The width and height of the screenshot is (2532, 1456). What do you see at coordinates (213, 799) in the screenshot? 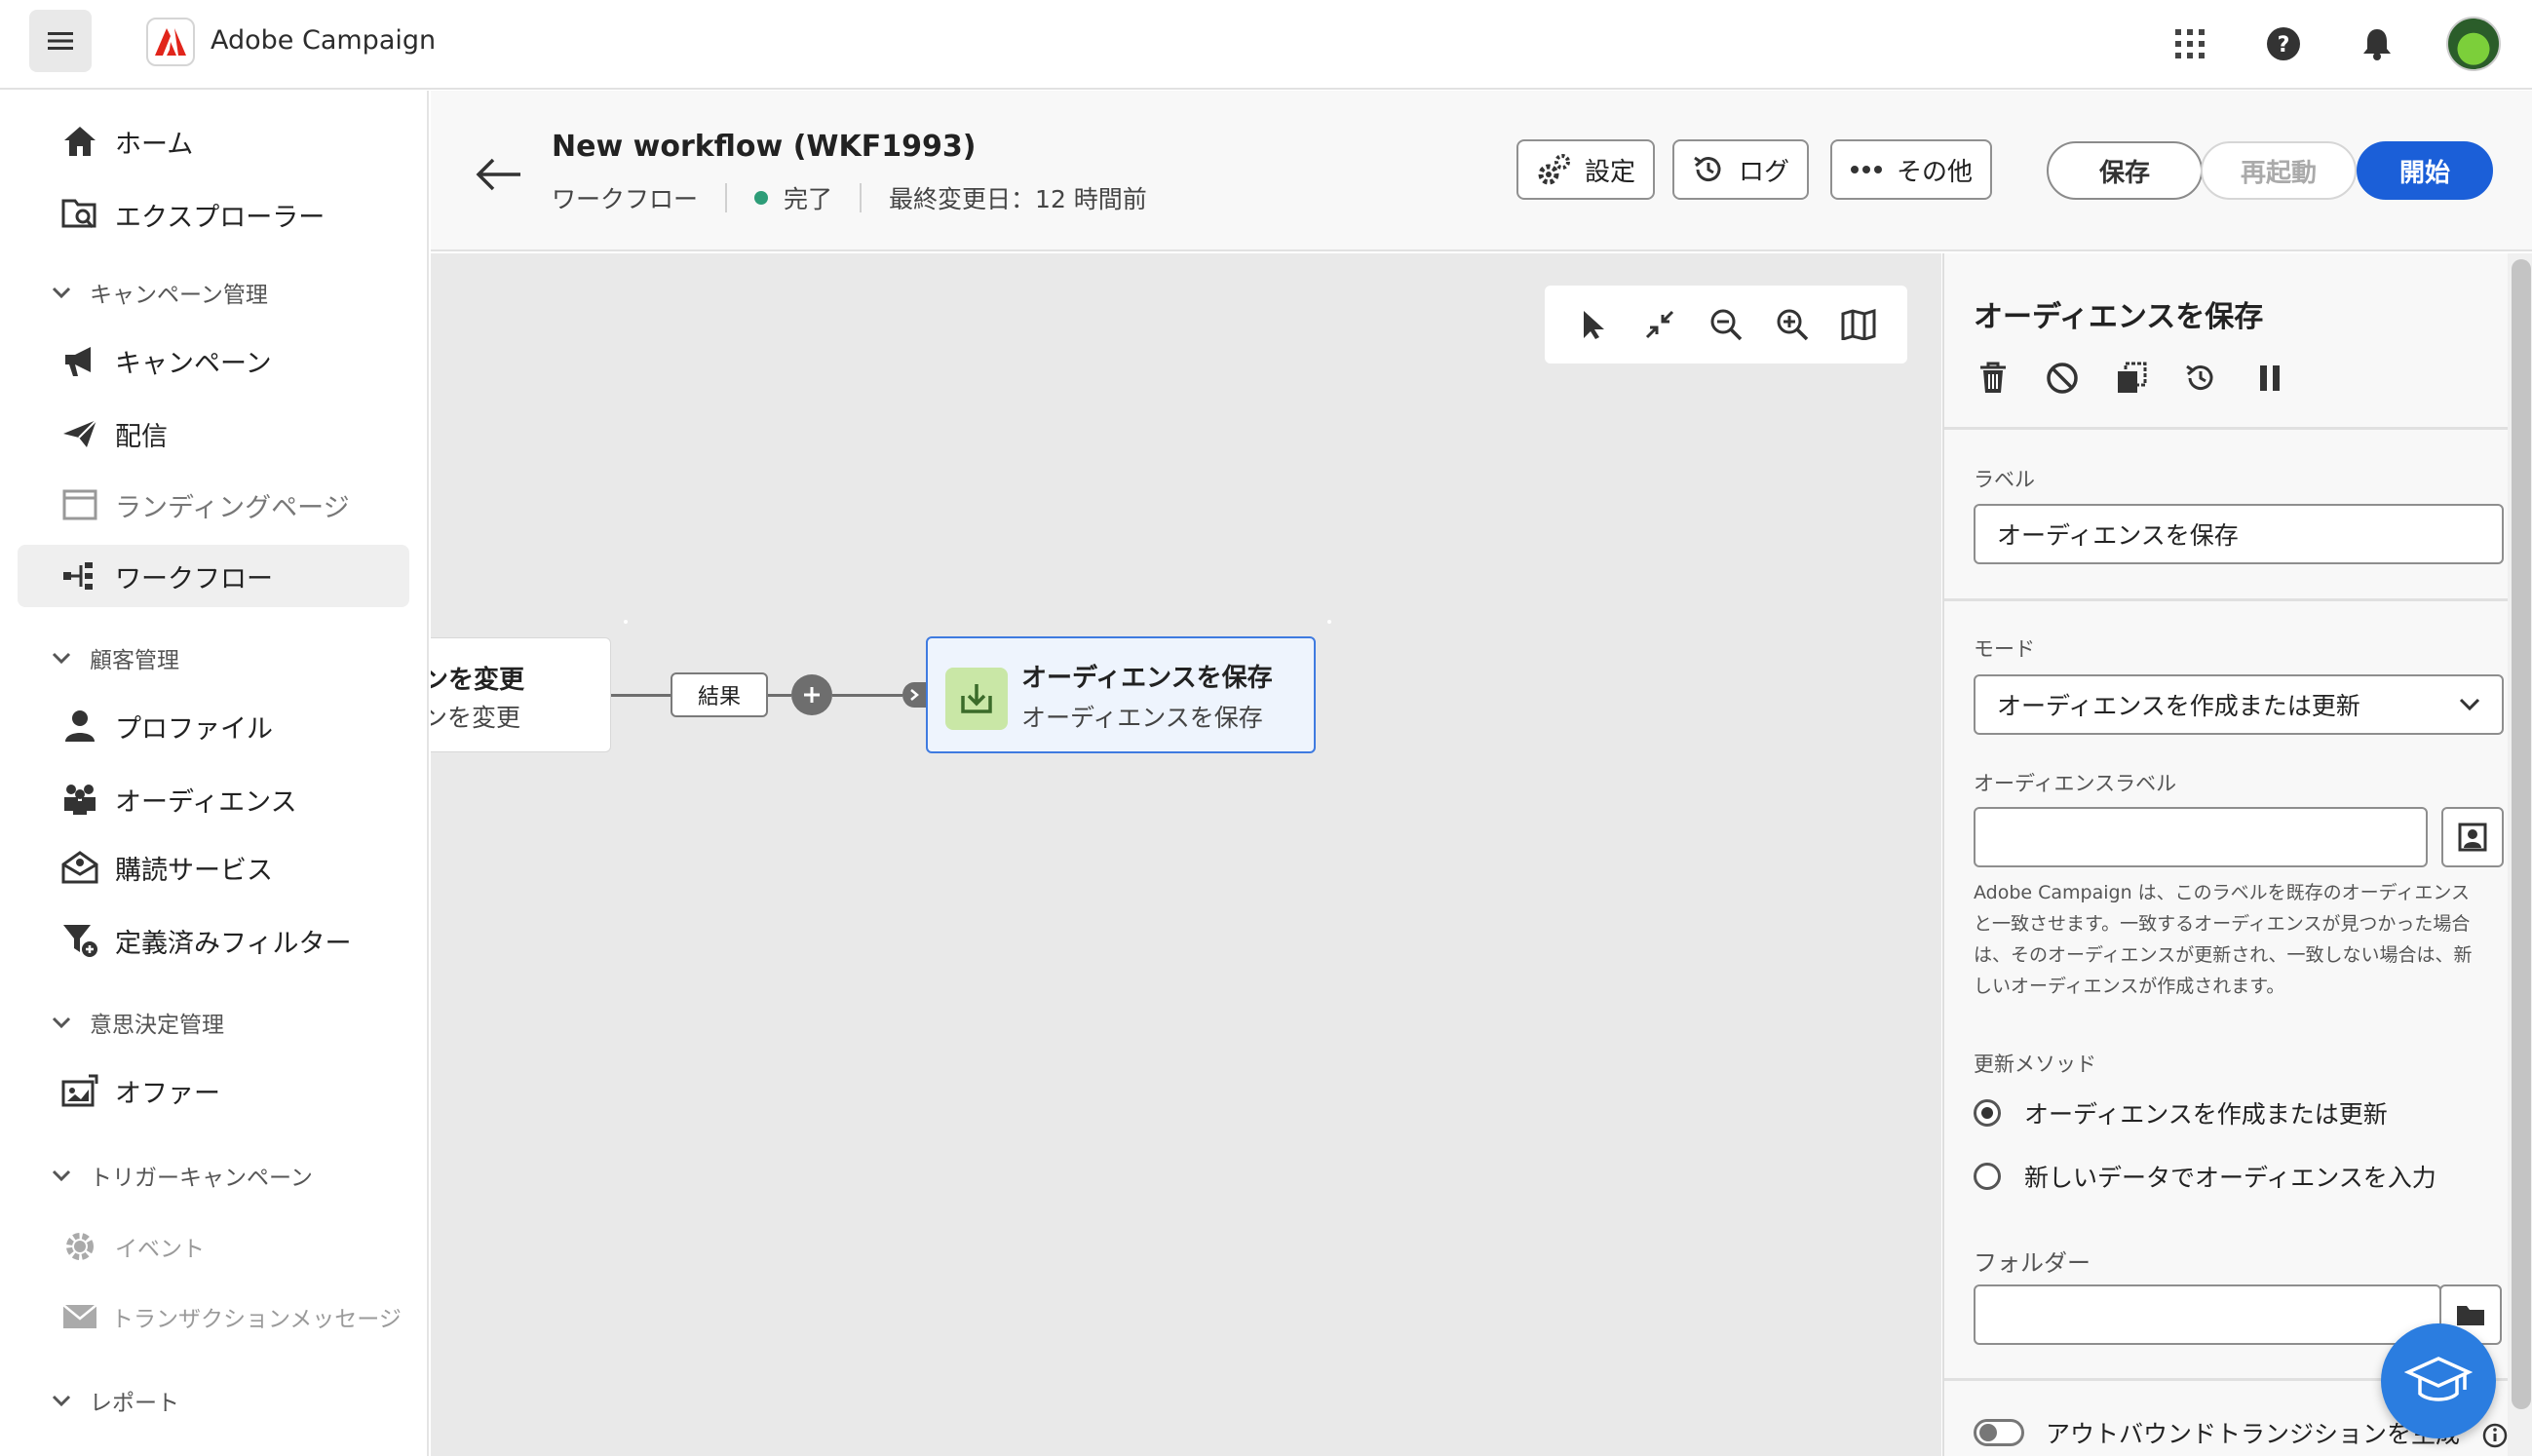
I see `sidebar-item-audiences: オーディエンス` at bounding box center [213, 799].